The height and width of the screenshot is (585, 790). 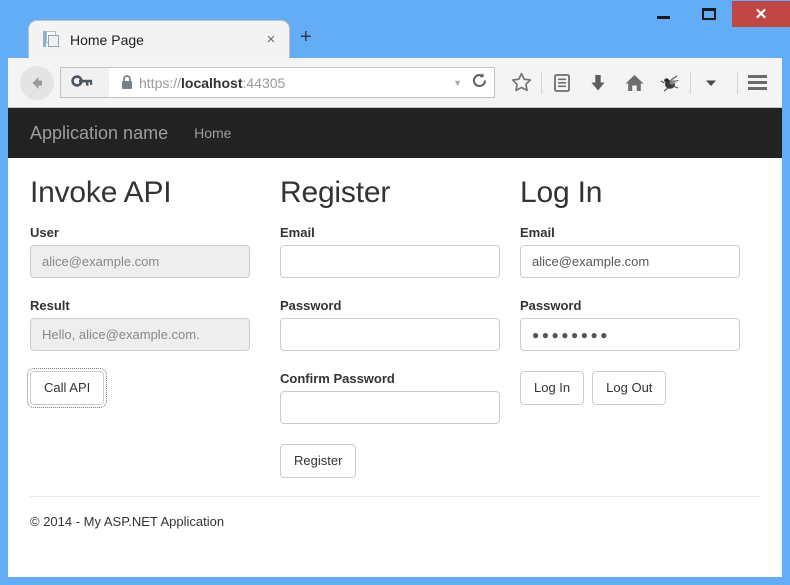 I want to click on reload-icon, so click(x=479, y=83).